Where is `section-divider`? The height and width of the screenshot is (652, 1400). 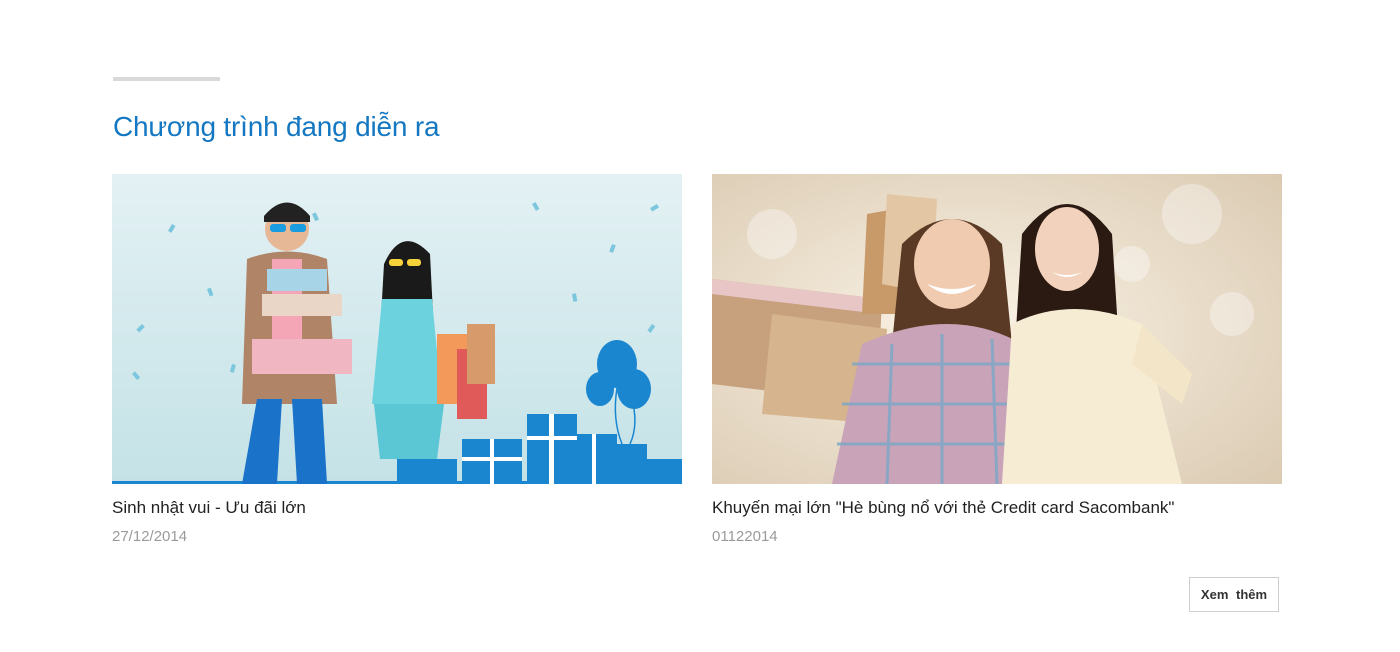 section-divider is located at coordinates (166, 79).